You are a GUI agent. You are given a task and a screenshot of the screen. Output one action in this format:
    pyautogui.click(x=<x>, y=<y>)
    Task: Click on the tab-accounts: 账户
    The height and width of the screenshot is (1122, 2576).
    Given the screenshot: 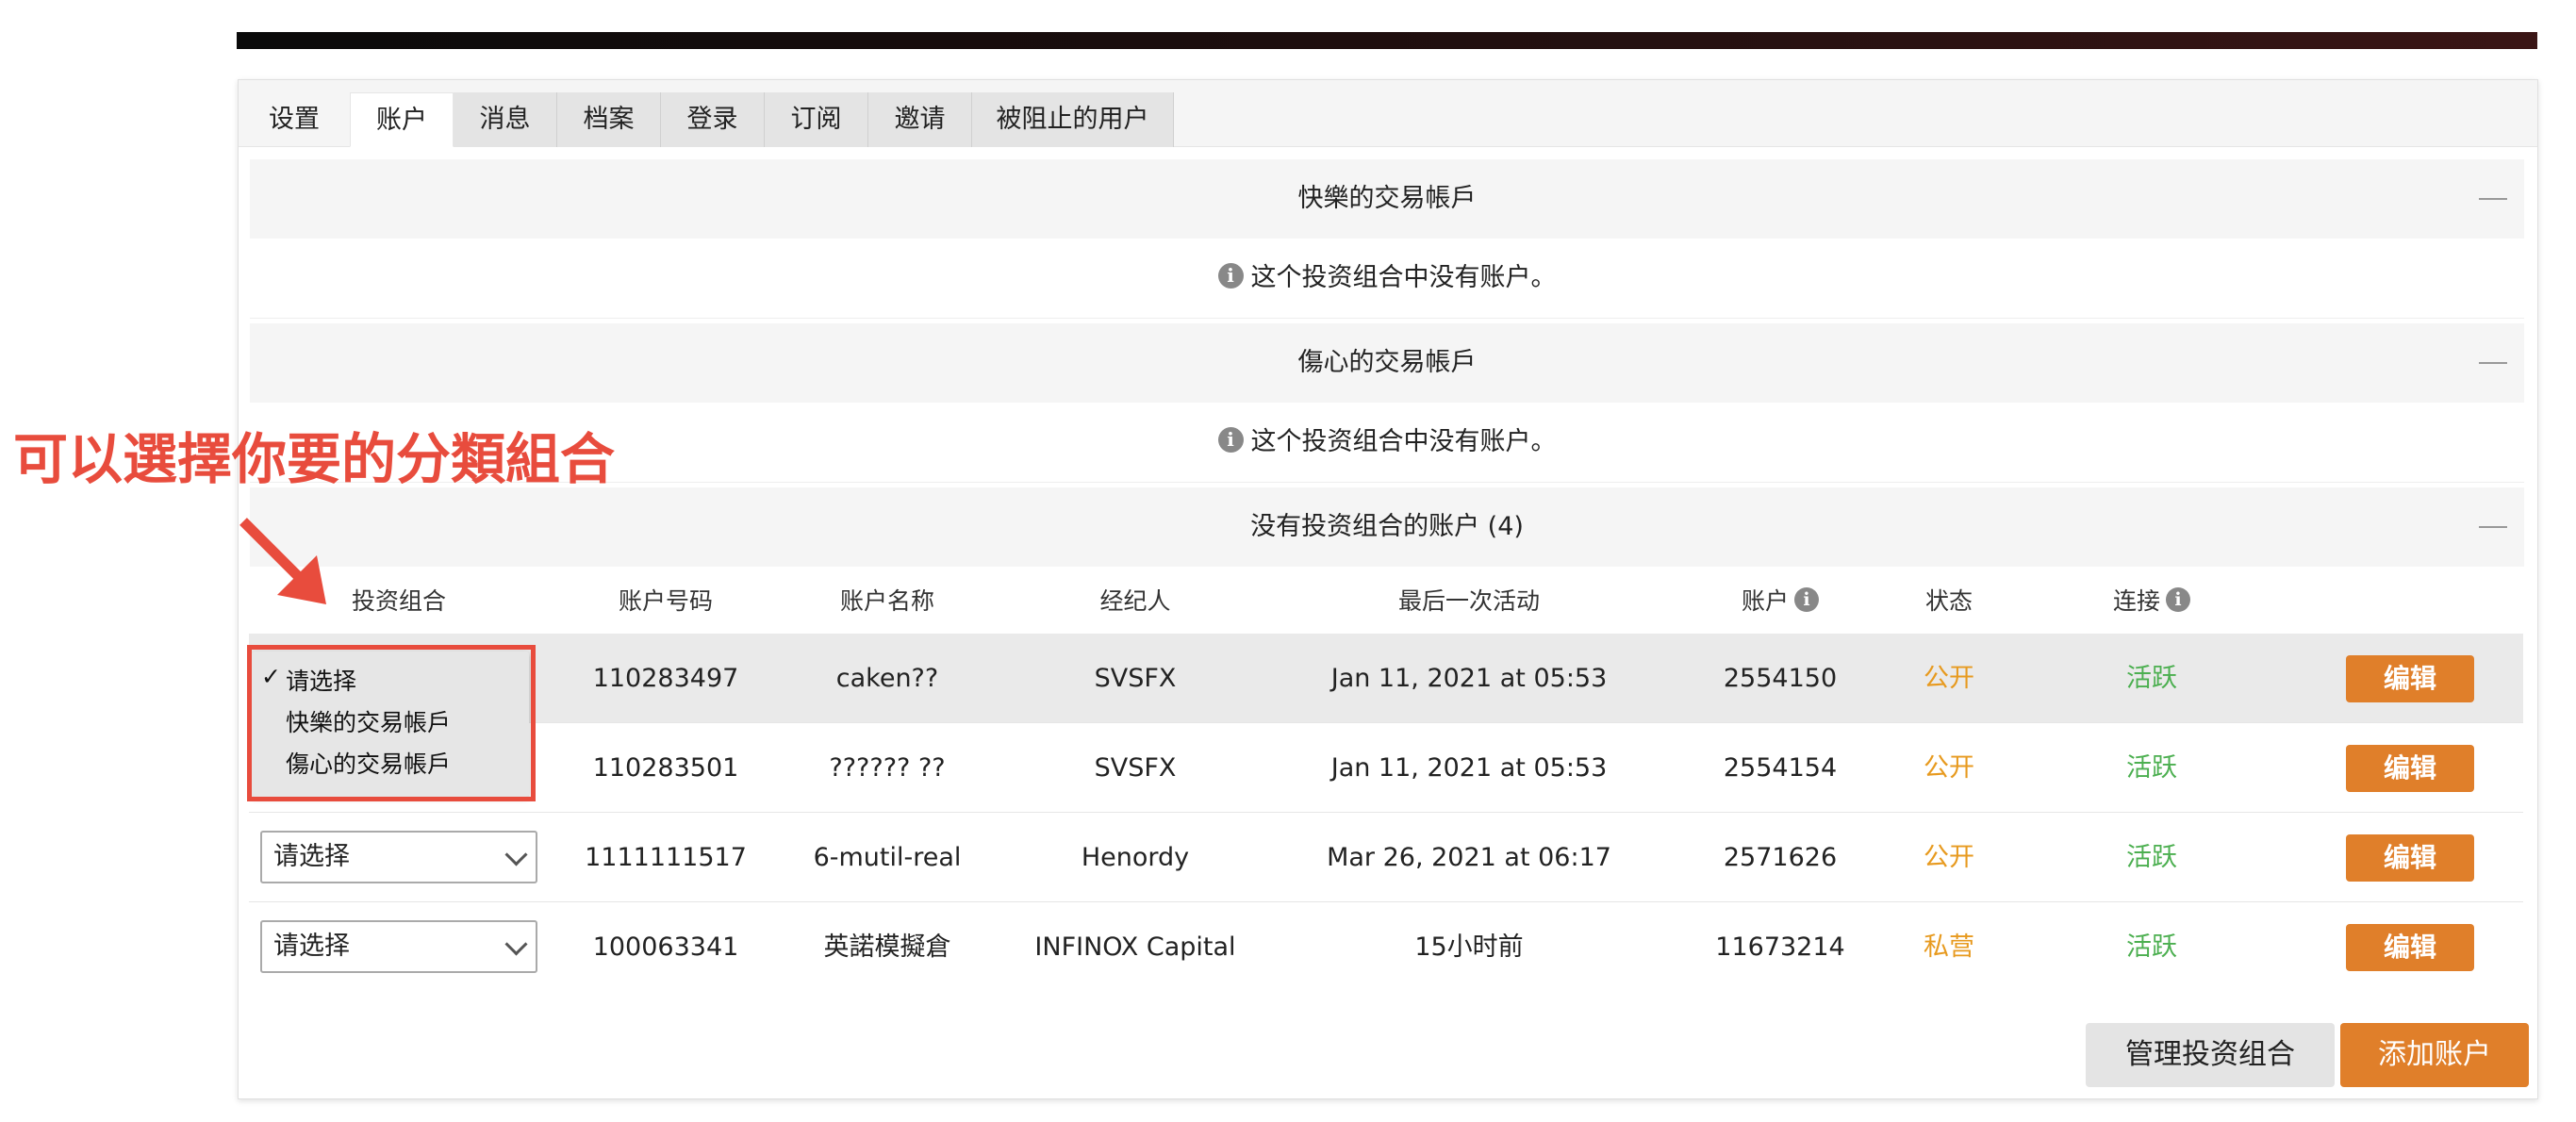 What is the action you would take?
    pyautogui.click(x=402, y=119)
    